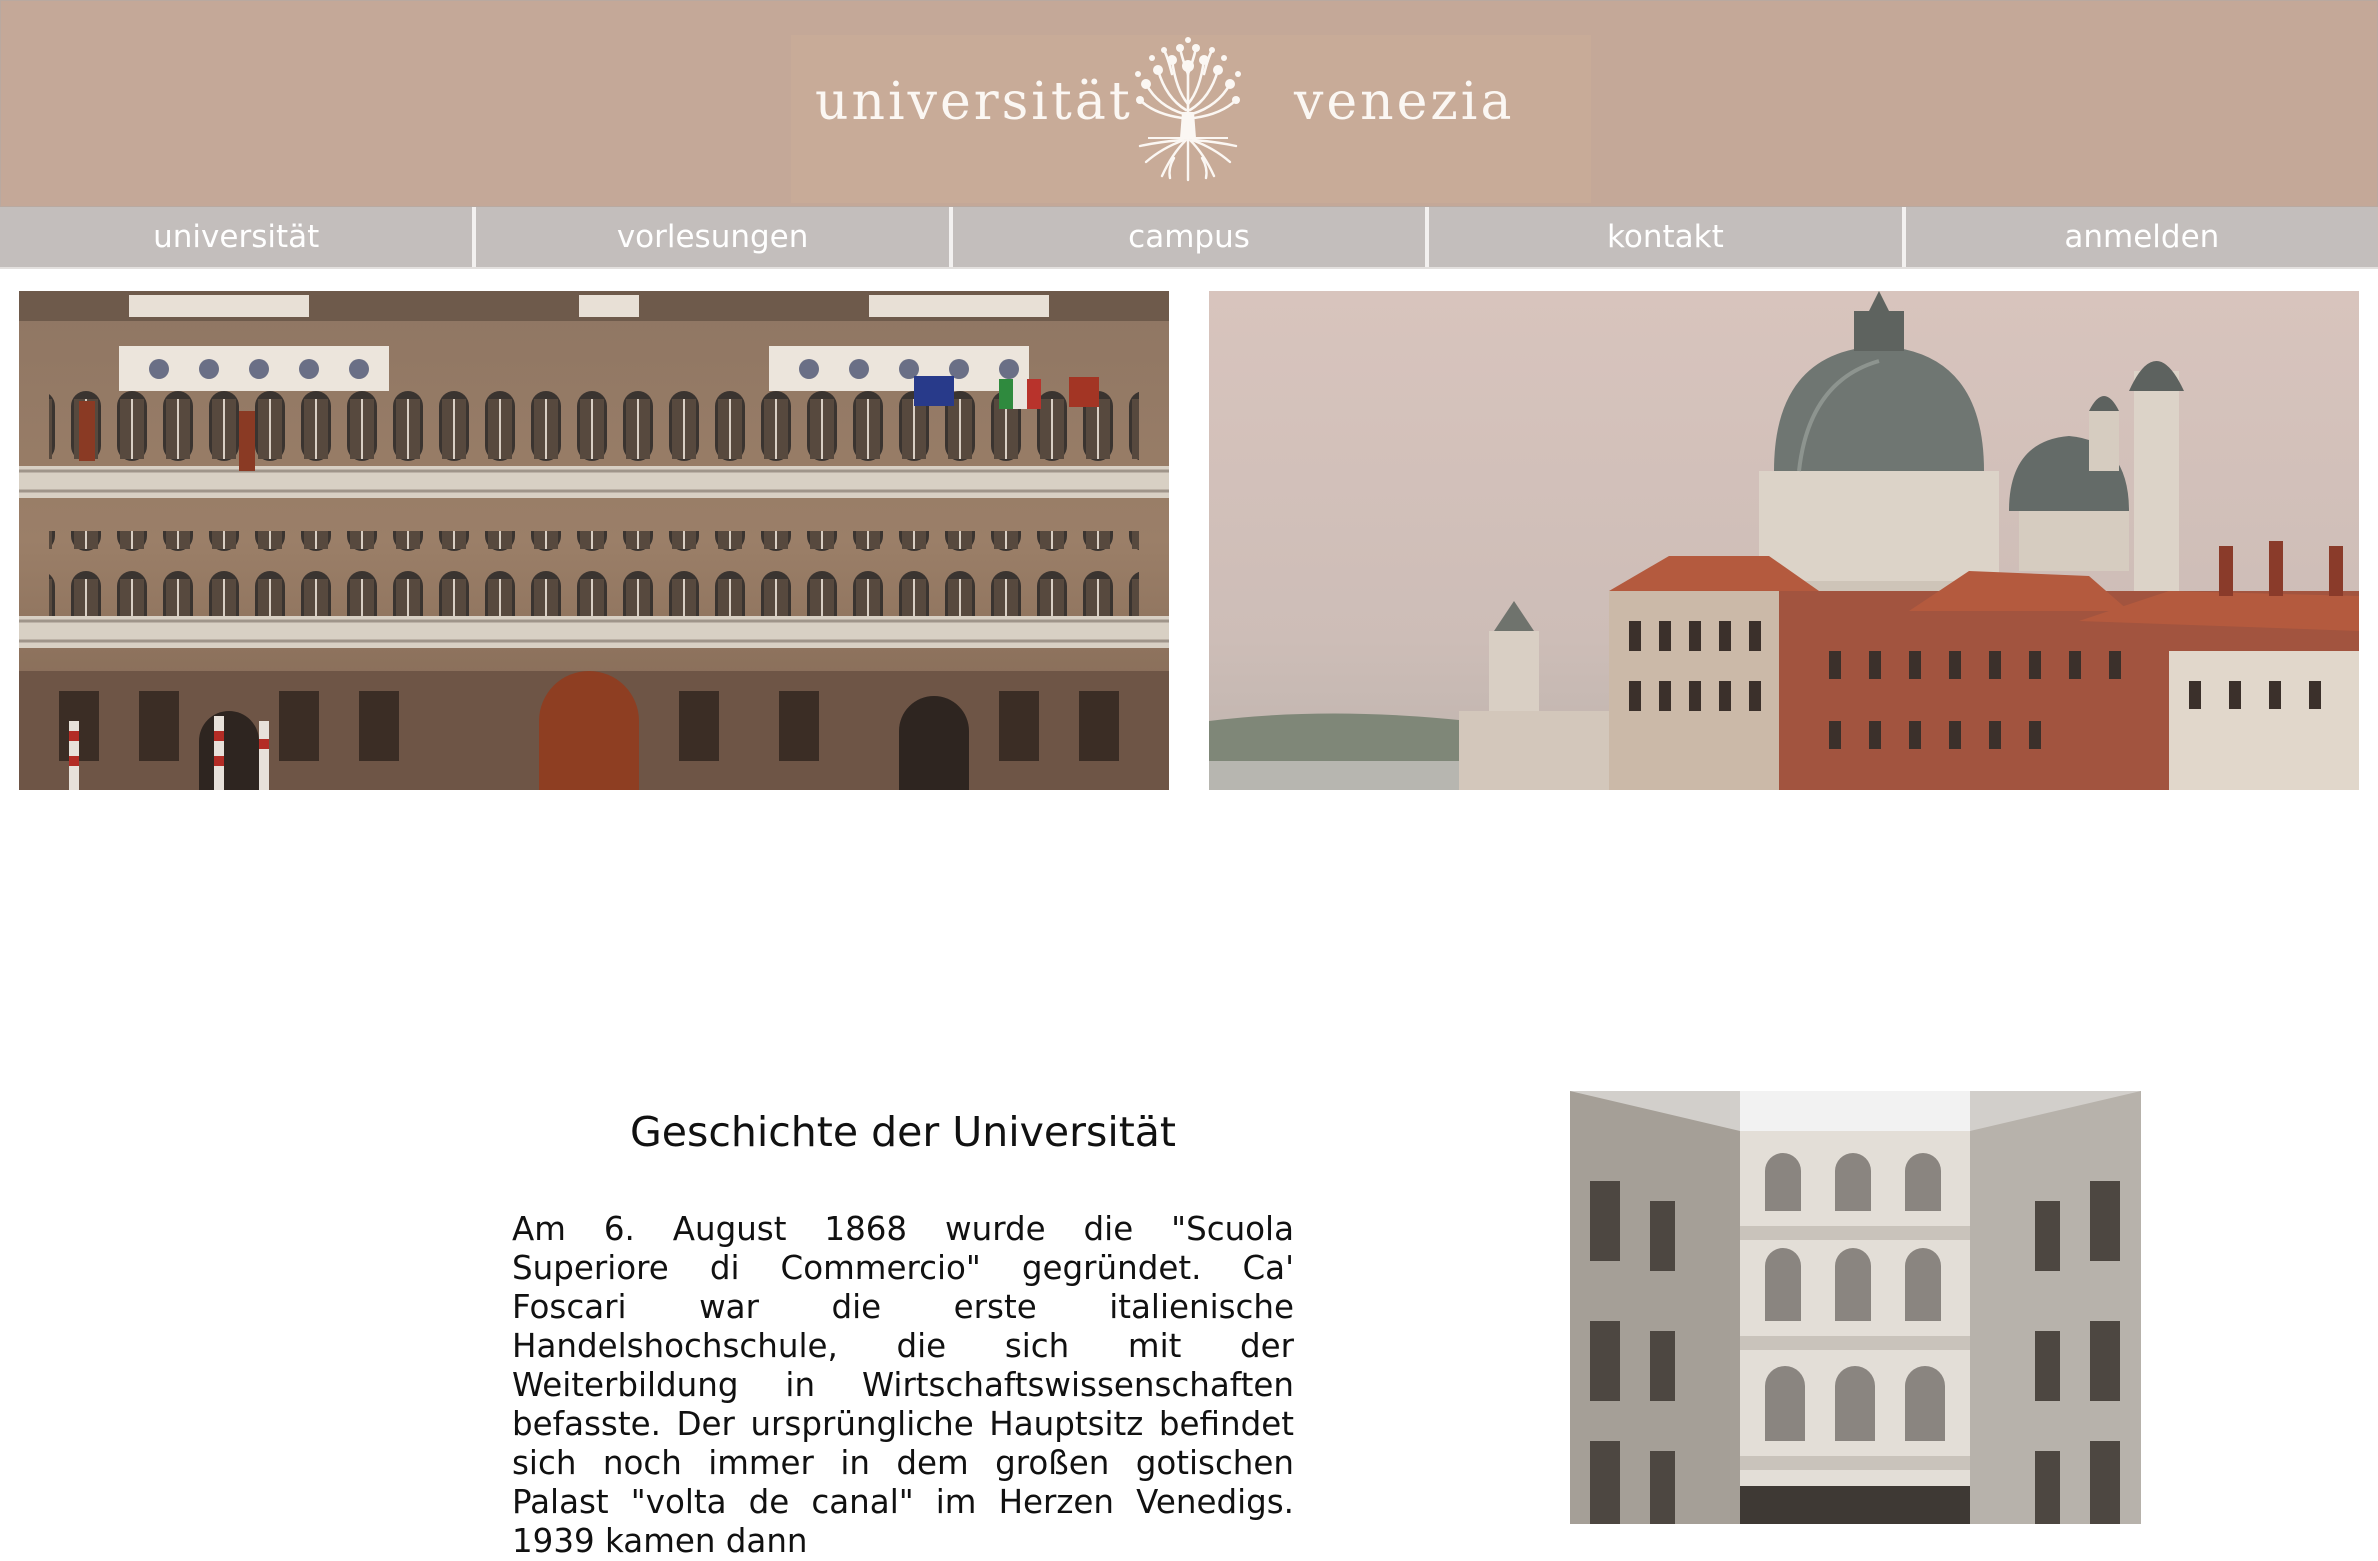 Image resolution: width=2378 pixels, height=1561 pixels. I want to click on nav-item-campus: campus, so click(1191, 237).